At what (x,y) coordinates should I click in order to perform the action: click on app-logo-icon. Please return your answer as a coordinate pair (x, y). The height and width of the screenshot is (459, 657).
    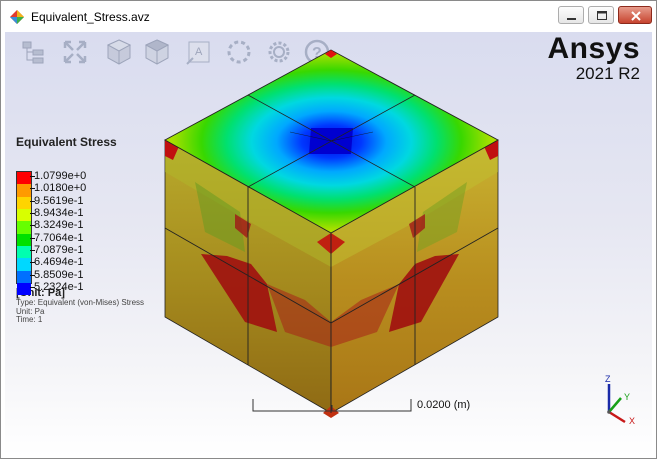
    Looking at the image, I should click on (17, 17).